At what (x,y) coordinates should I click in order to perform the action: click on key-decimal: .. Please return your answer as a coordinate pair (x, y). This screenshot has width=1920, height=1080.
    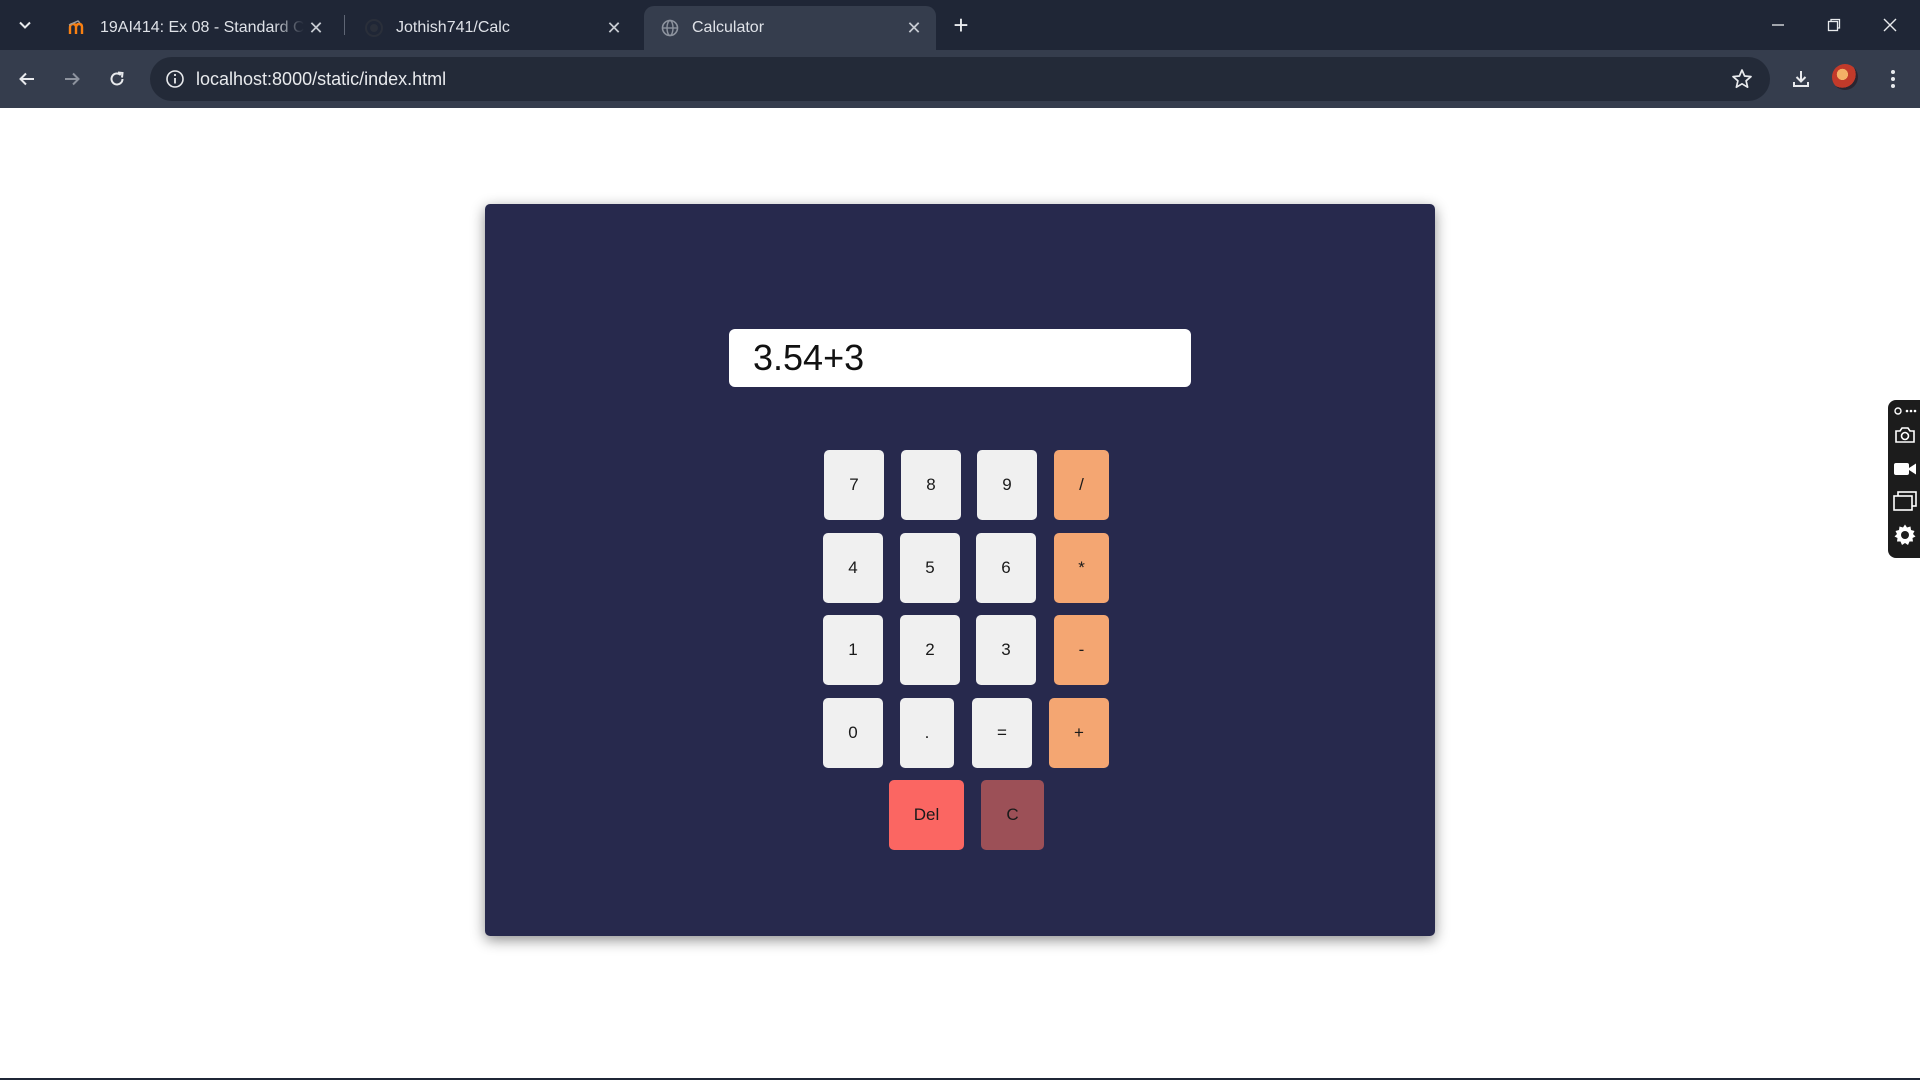
    Looking at the image, I should click on (927, 733).